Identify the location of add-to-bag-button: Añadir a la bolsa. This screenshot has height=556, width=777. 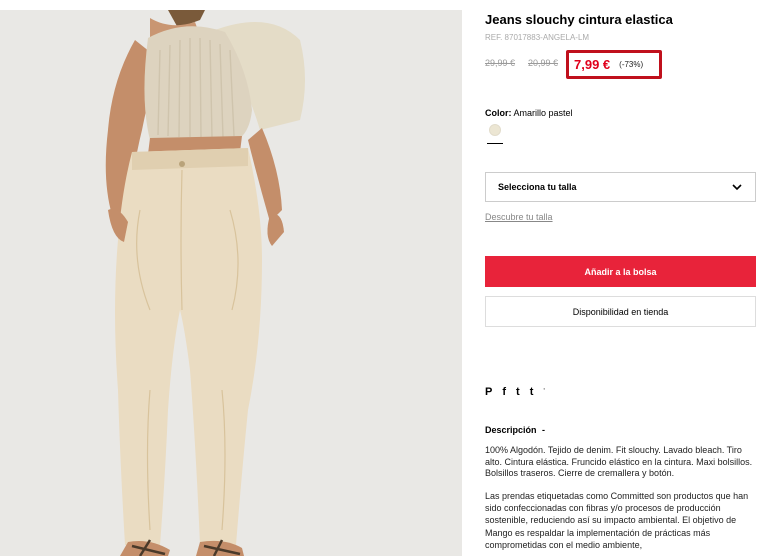
(620, 271).